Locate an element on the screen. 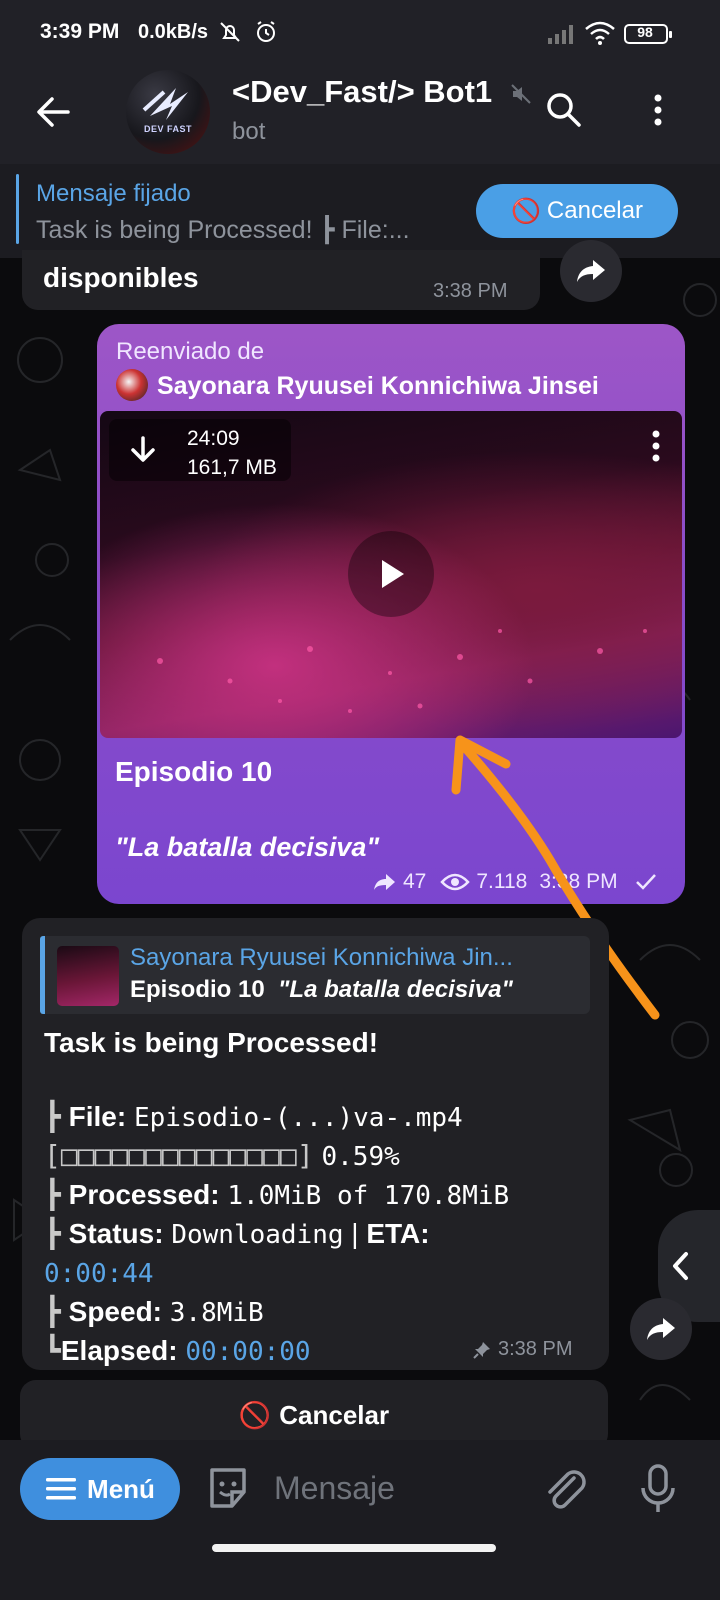 The height and width of the screenshot is (1600, 720). pinned-indicator is located at coordinates (17, 209).